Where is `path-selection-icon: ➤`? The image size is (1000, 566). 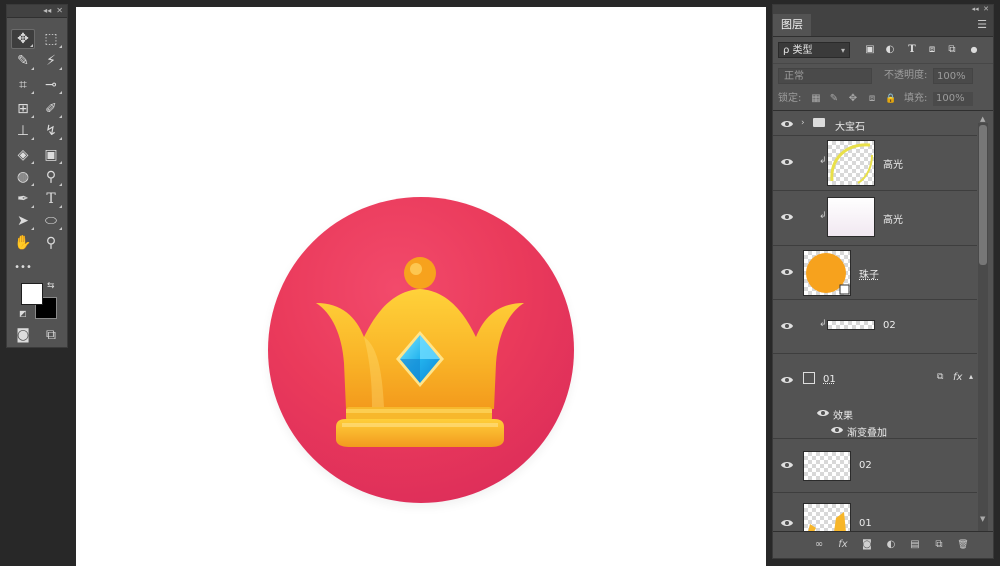
path-selection-icon: ➤ is located at coordinates (23, 221).